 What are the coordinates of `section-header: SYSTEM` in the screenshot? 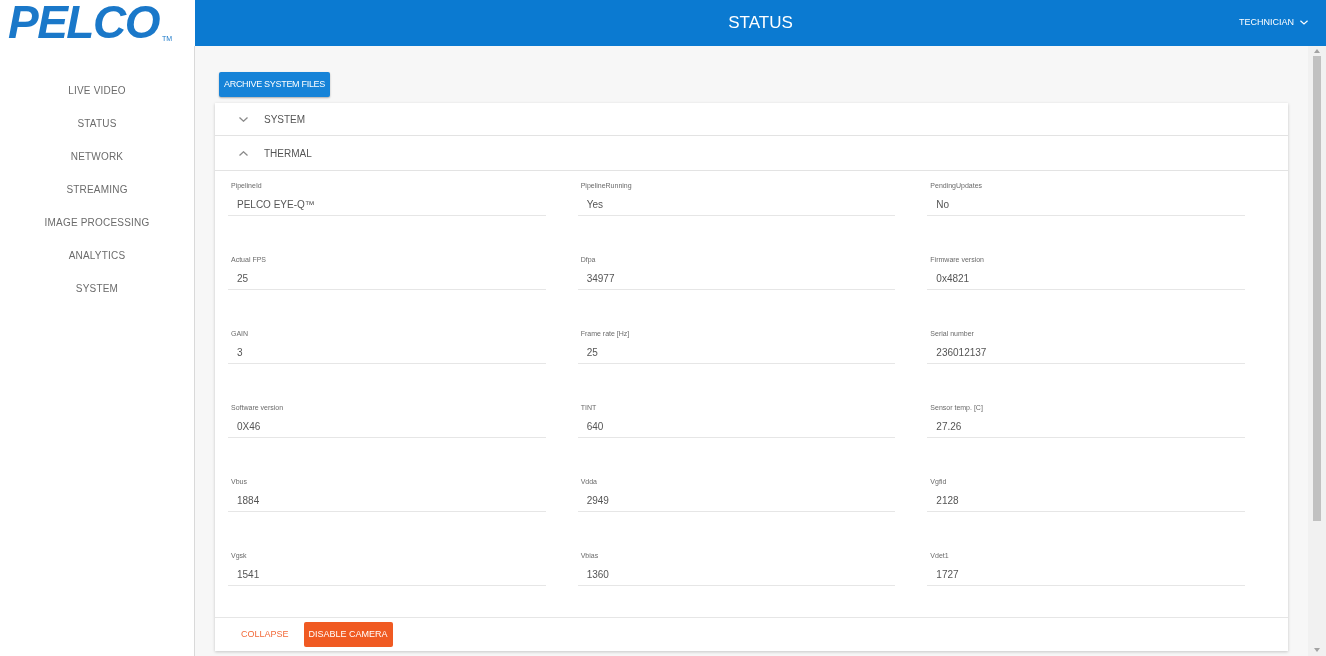 It's located at (751, 120).